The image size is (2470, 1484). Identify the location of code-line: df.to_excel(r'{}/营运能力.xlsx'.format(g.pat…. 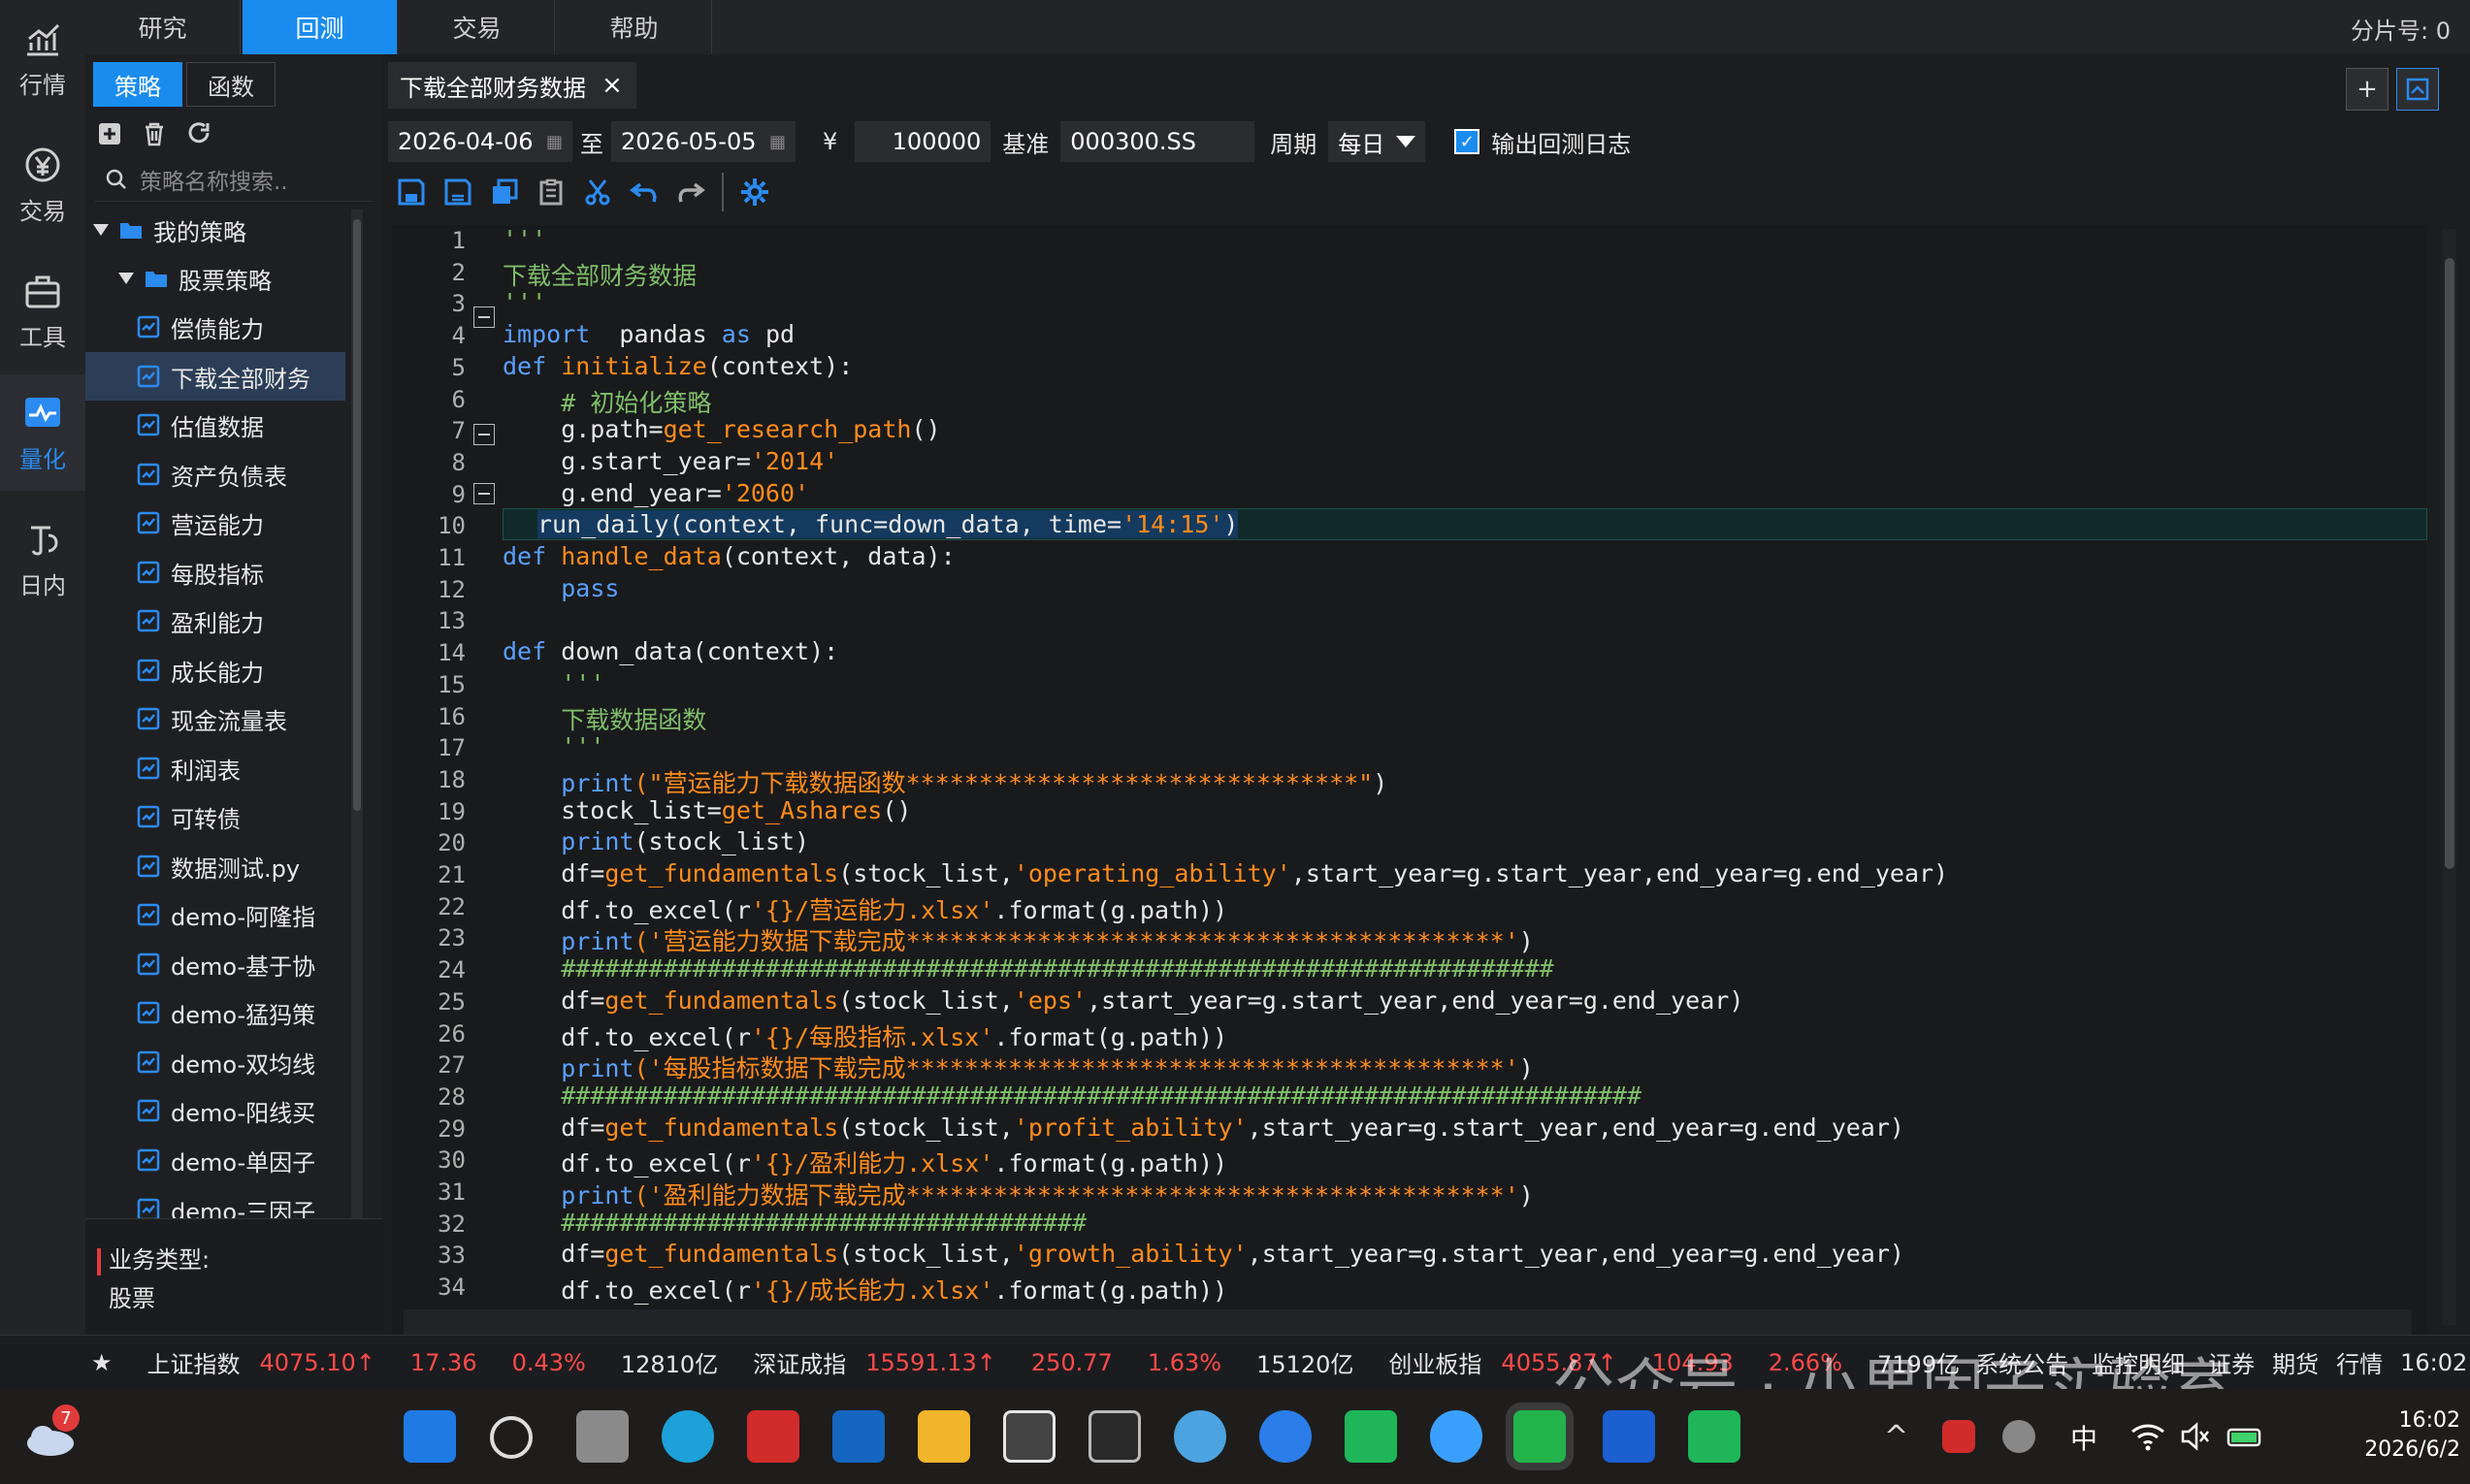
(865, 908).